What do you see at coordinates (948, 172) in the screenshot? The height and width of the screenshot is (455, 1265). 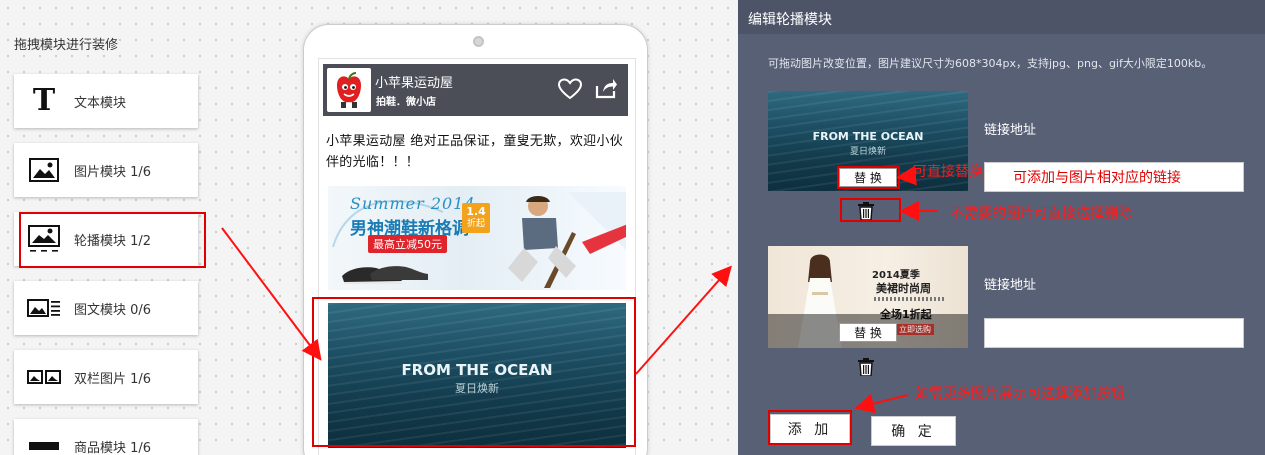 I see `replace-note: 可直接替换` at bounding box center [948, 172].